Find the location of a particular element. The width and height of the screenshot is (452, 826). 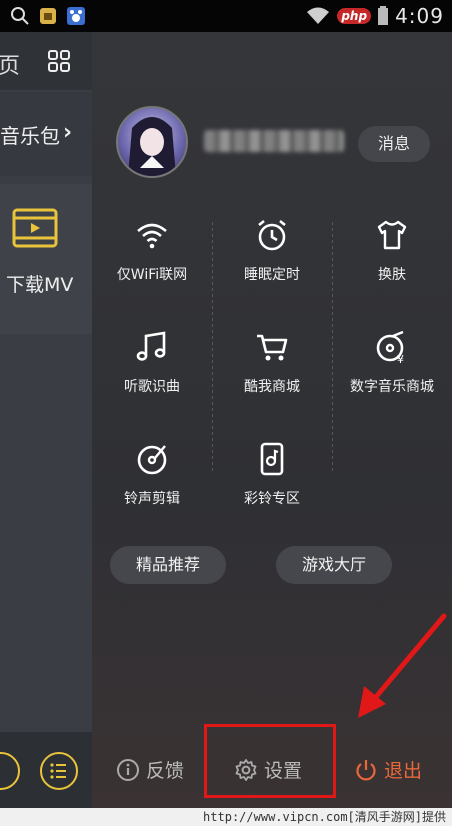

list-icon is located at coordinates (58, 771).